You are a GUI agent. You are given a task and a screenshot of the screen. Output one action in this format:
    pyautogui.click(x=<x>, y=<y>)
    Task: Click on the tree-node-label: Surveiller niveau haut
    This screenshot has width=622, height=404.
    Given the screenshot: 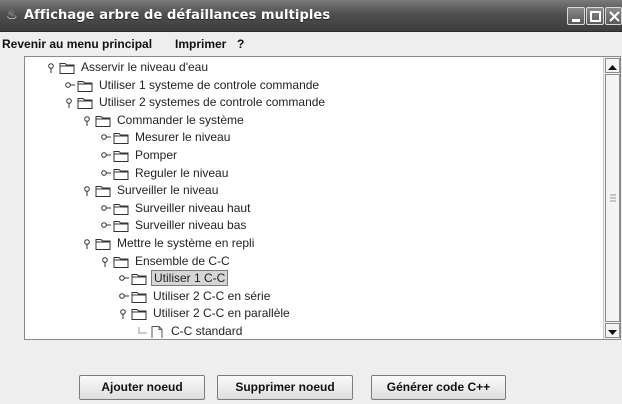 What is the action you would take?
    pyautogui.click(x=193, y=207)
    